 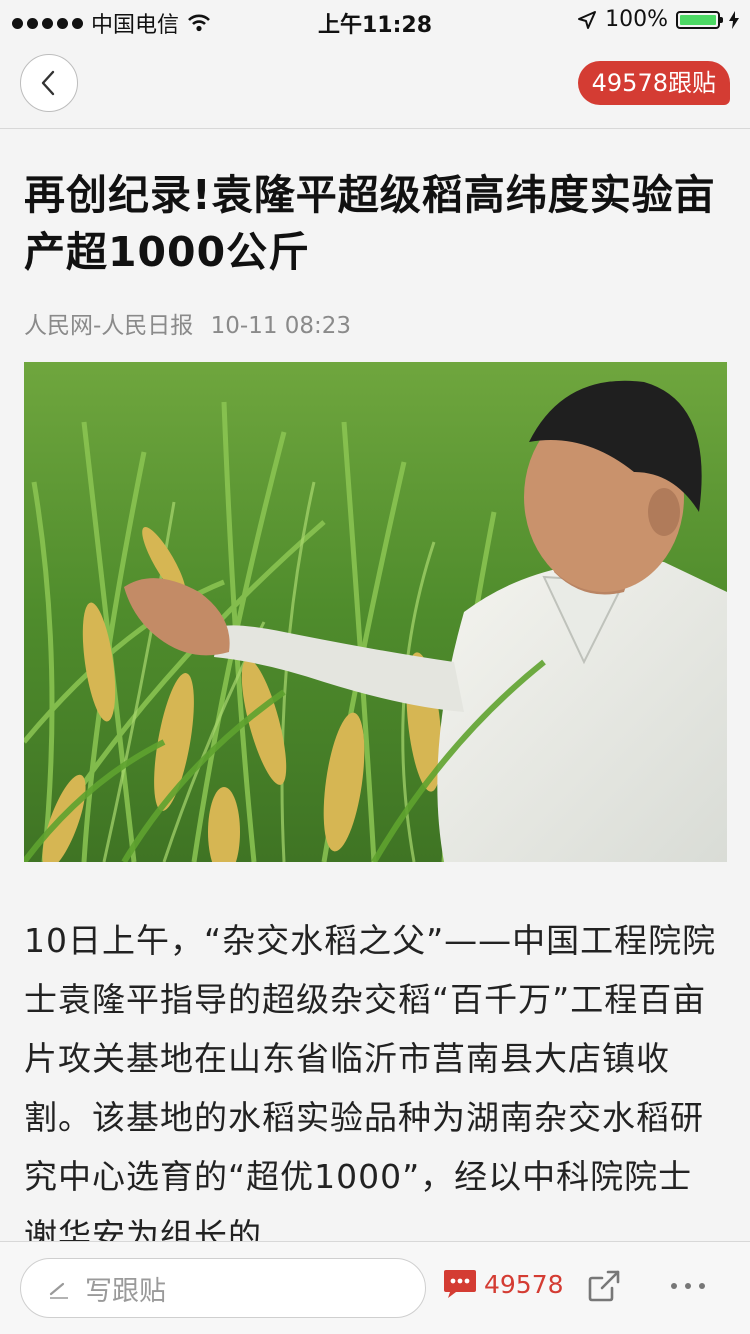 I want to click on back-button, so click(x=49, y=83).